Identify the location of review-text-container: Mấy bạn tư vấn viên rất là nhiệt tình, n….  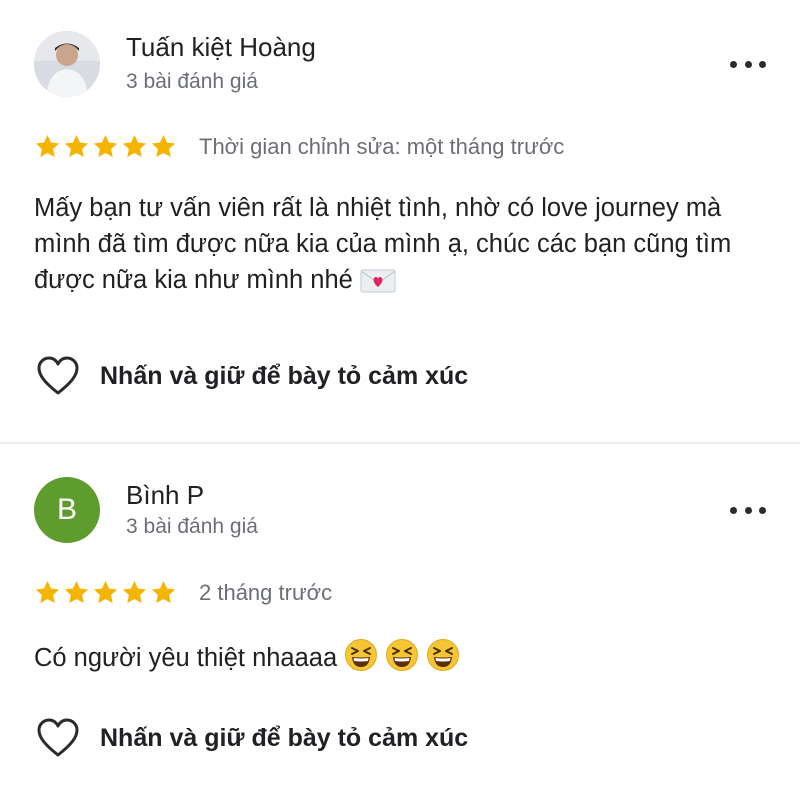
(404, 247).